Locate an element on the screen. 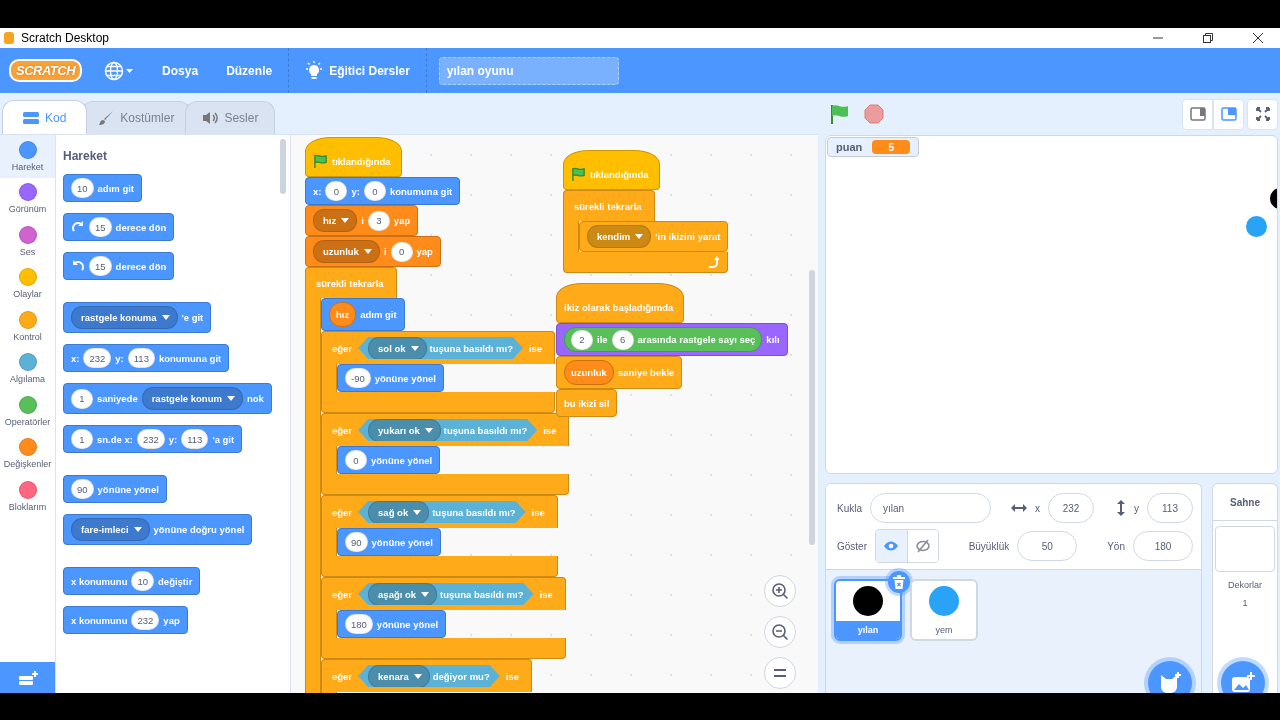  direction-label: Yön is located at coordinates (1116, 546).